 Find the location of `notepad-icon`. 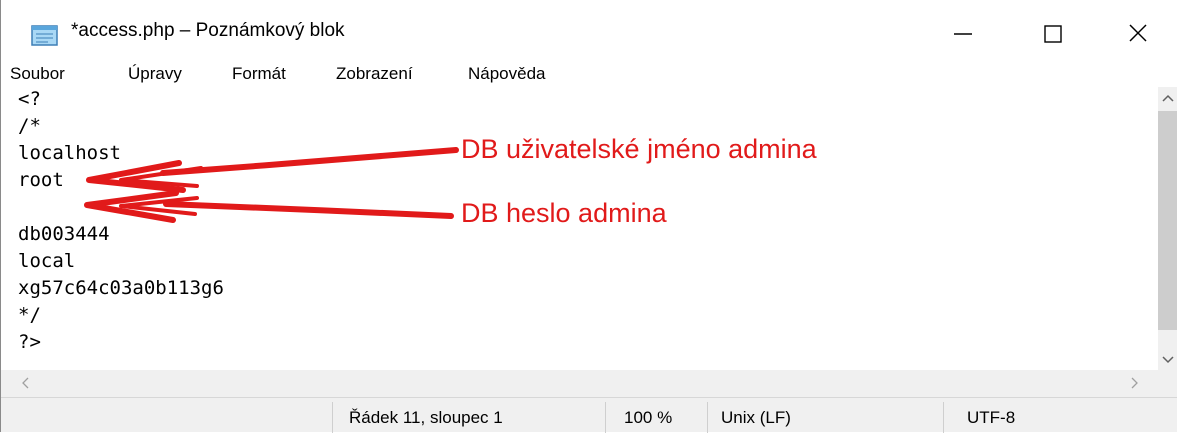

notepad-icon is located at coordinates (45, 35).